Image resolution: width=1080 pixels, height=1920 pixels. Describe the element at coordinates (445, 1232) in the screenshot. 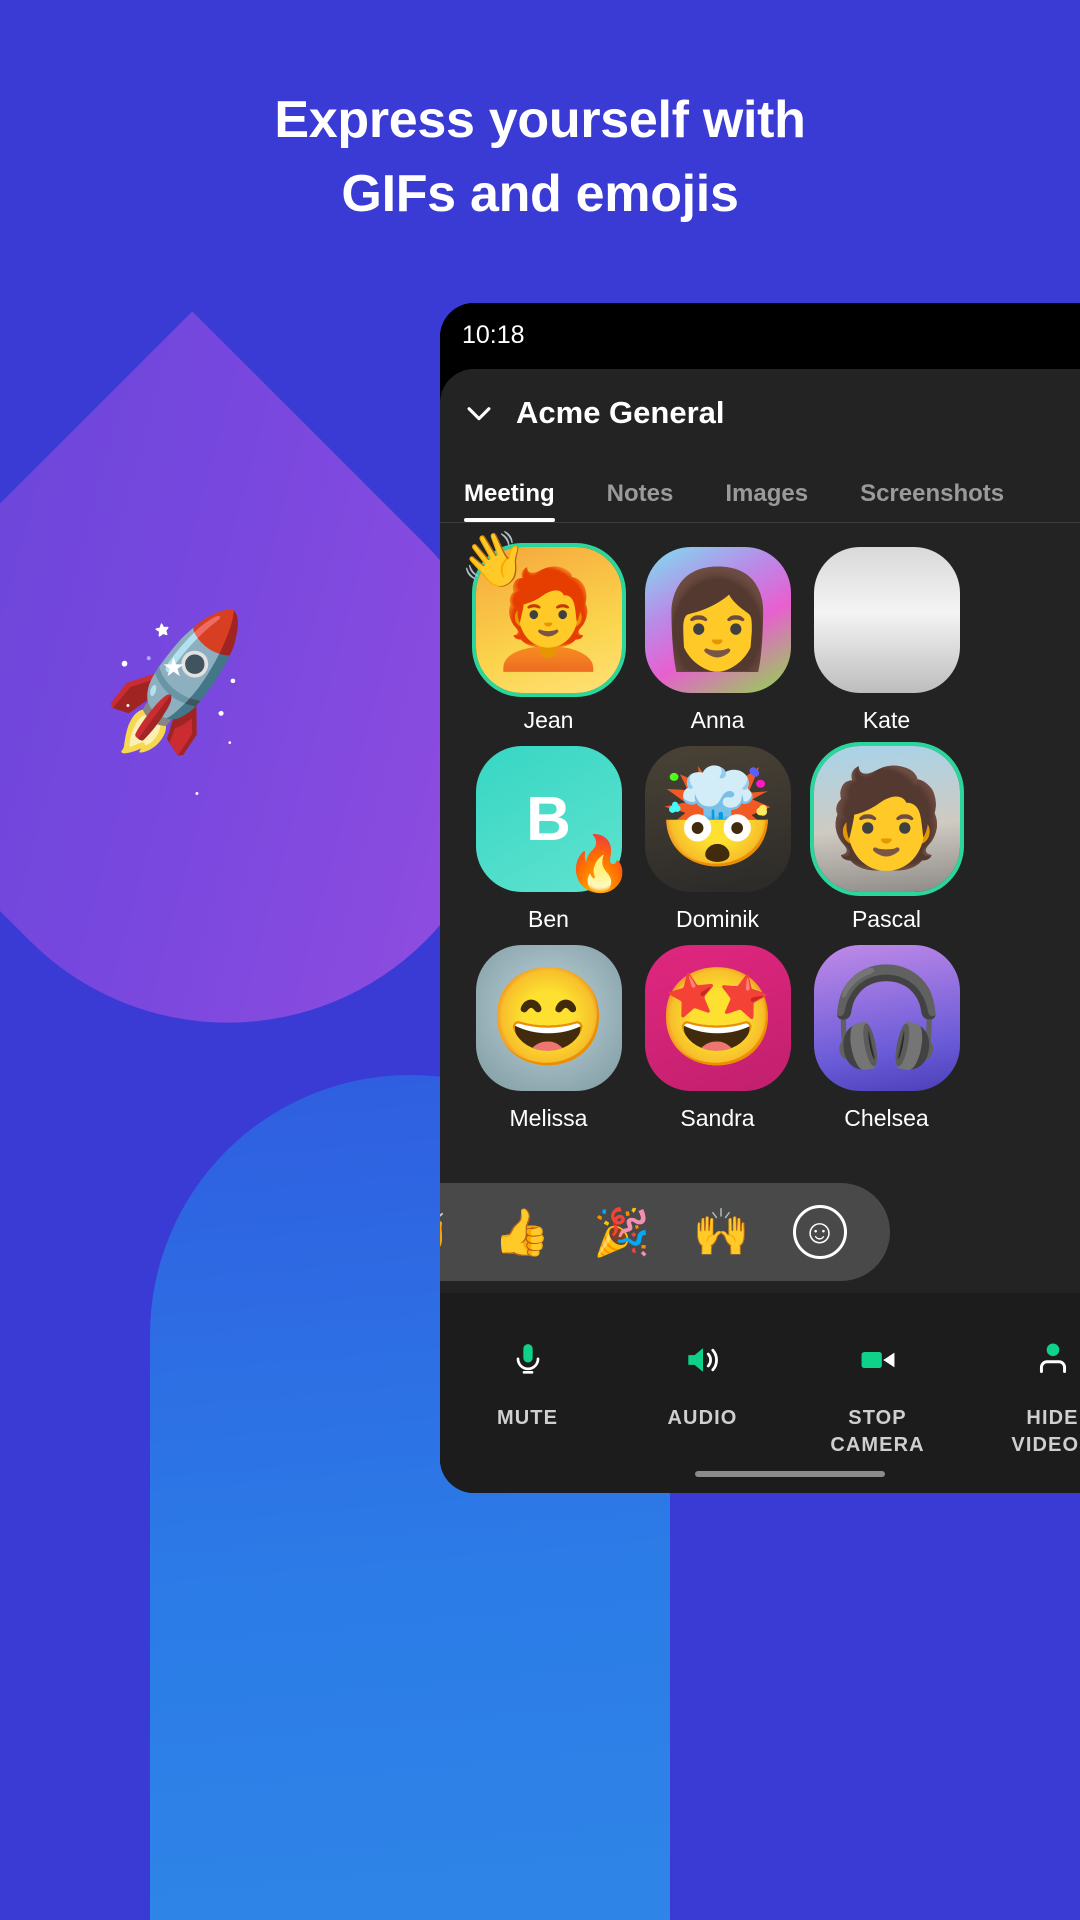

I see `clapping-hands-icon: 👏` at that location.